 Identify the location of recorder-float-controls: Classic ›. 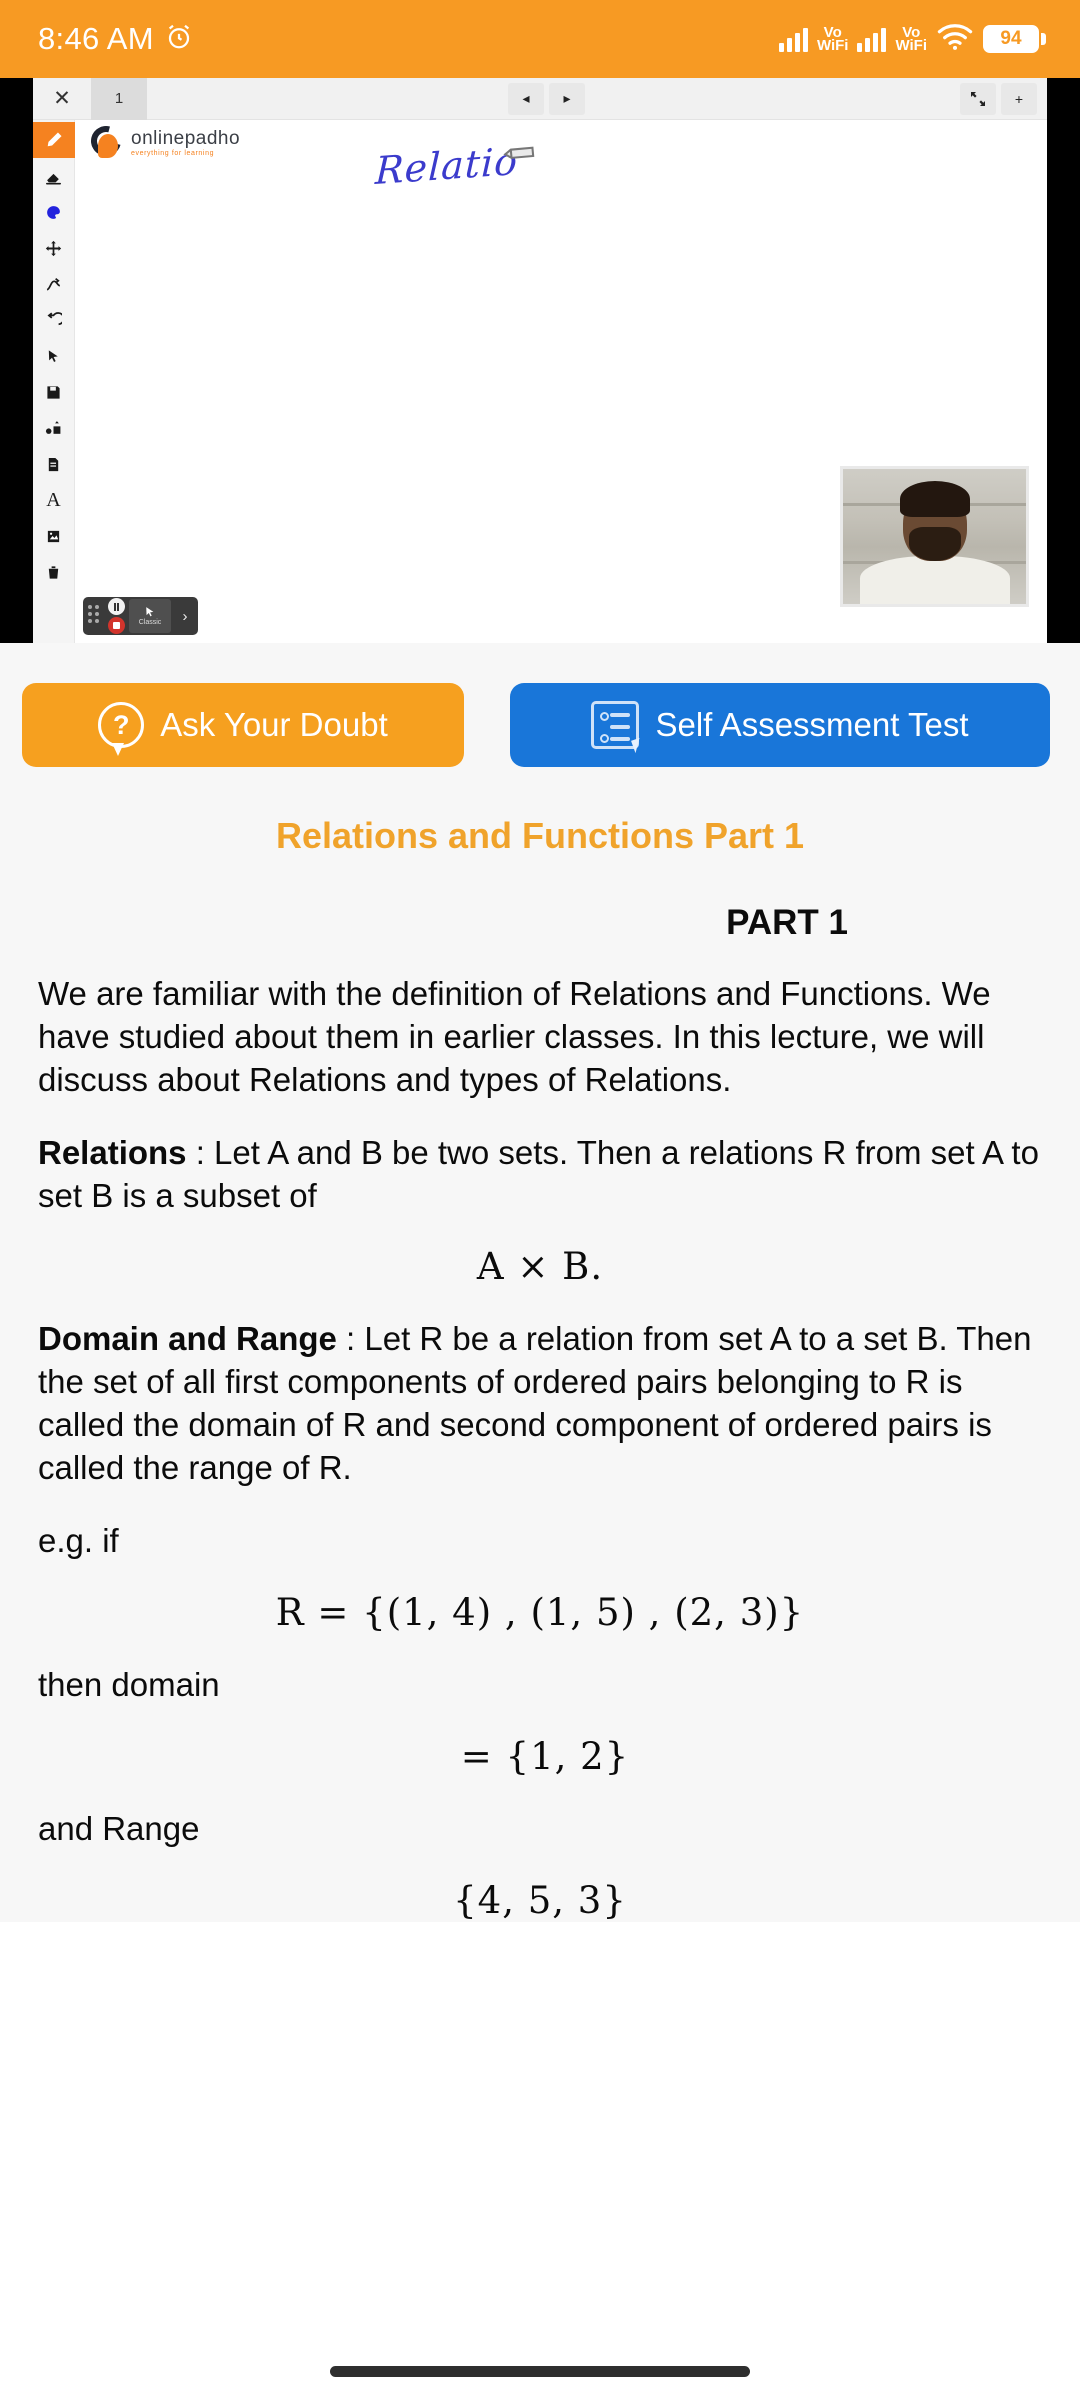
(140, 616).